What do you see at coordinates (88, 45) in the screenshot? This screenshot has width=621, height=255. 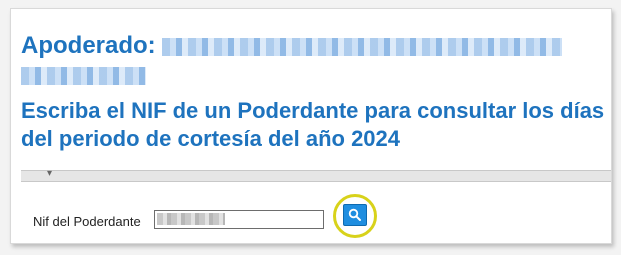 I see `apoderado-label: Apoderado:` at bounding box center [88, 45].